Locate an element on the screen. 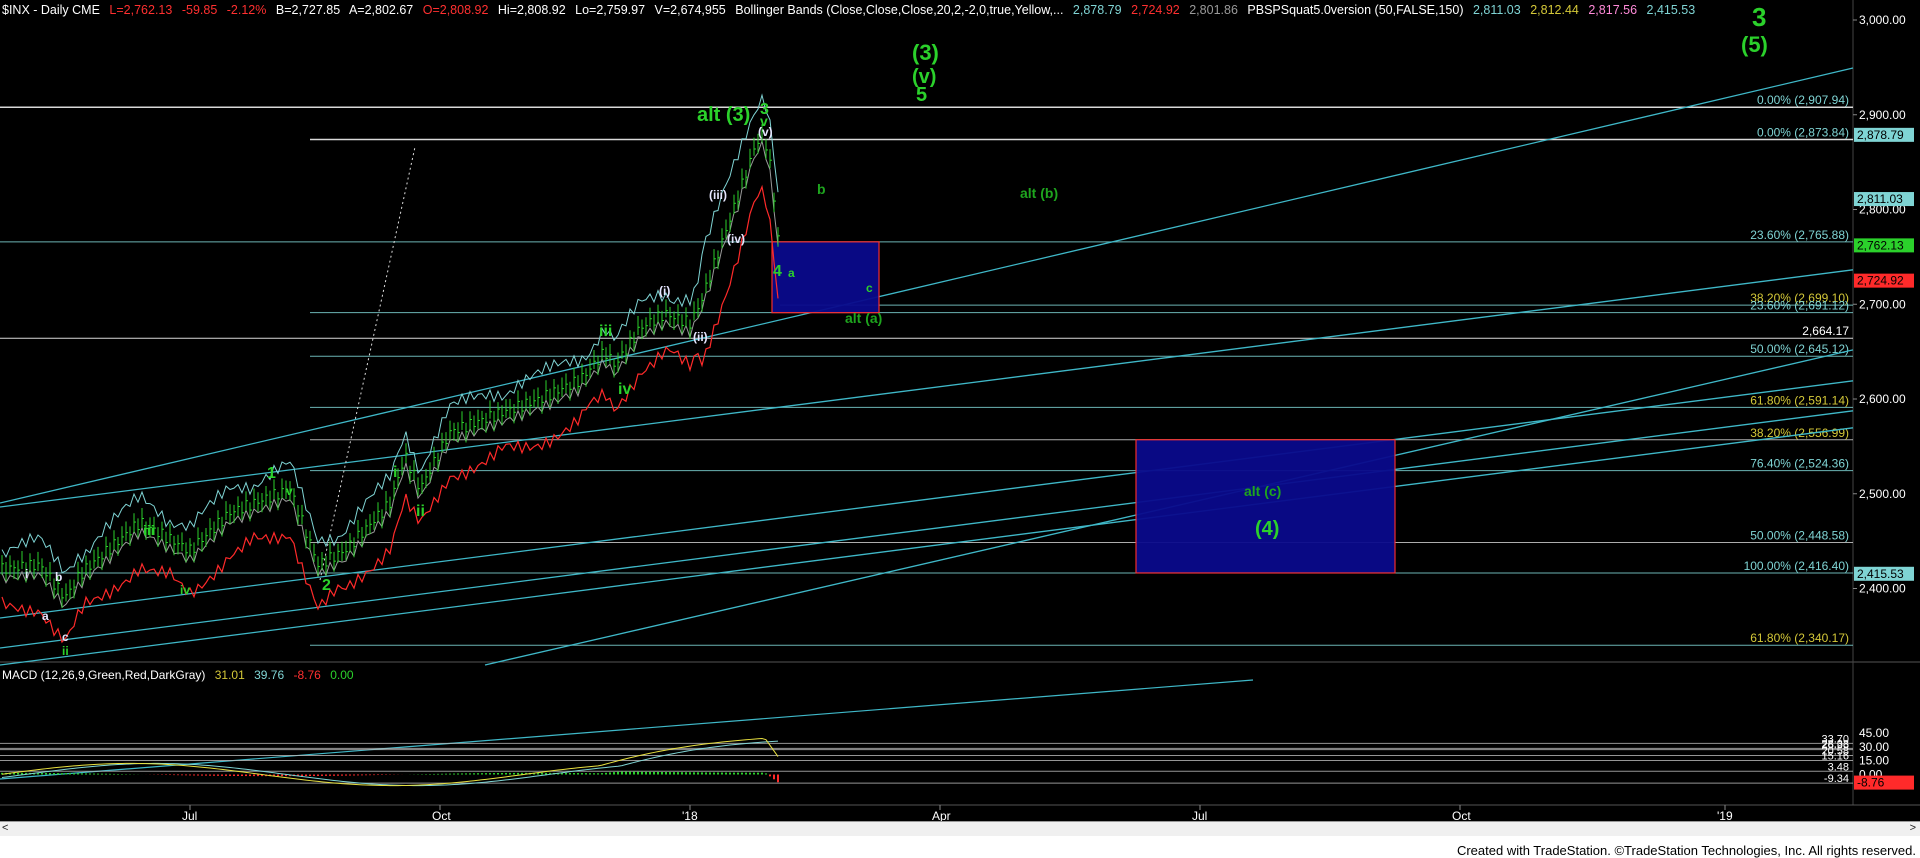 The image size is (1920, 858). bb-mid-value: 2,801.86 is located at coordinates (1213, 10).